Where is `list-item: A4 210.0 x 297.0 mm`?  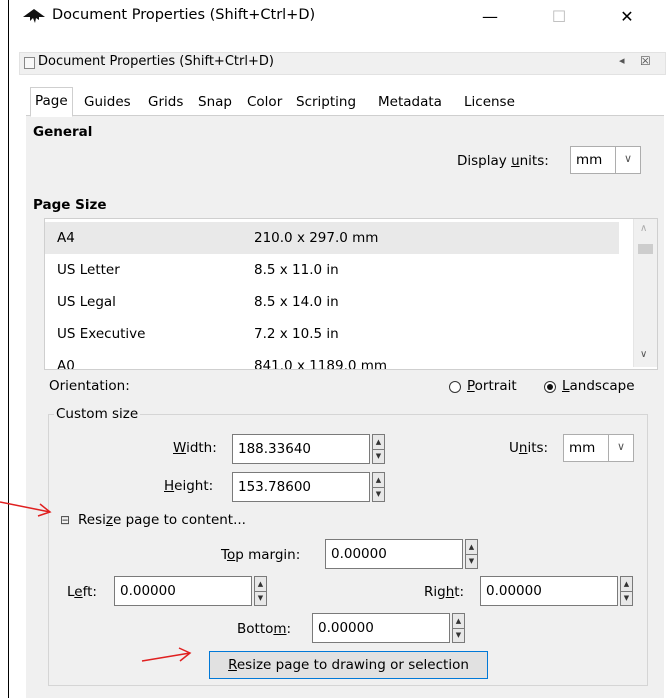 list-item: A4 210.0 x 297.0 mm is located at coordinates (332, 238).